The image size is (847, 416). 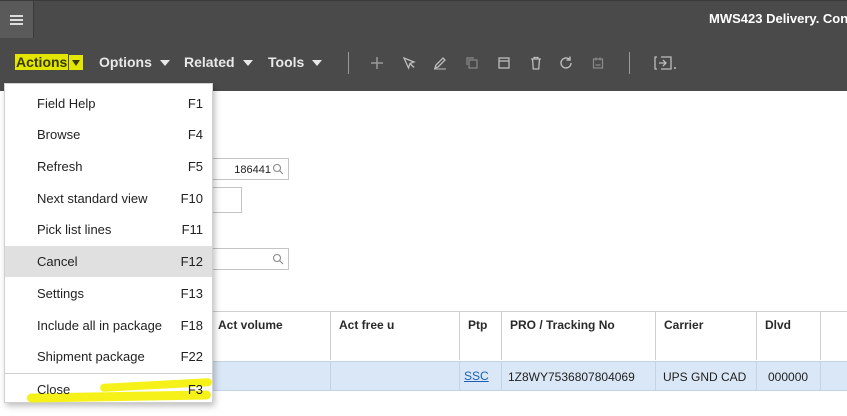 What do you see at coordinates (92, 198) in the screenshot?
I see `menu-item-label: Next standard view` at bounding box center [92, 198].